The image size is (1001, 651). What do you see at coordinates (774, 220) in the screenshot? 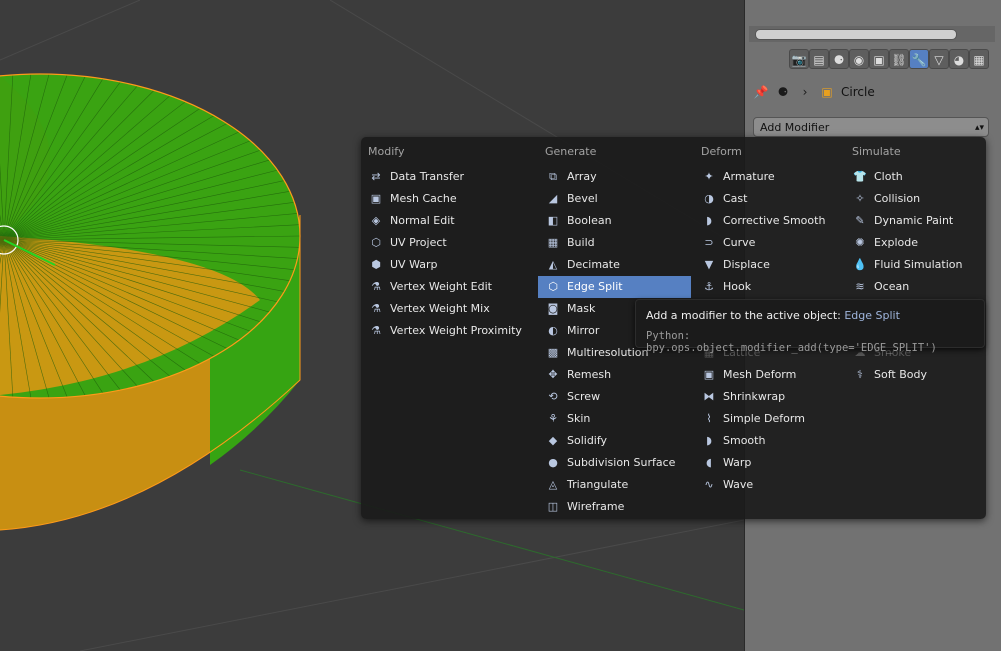
I see `menu-item-label: Corrective Smooth` at bounding box center [774, 220].